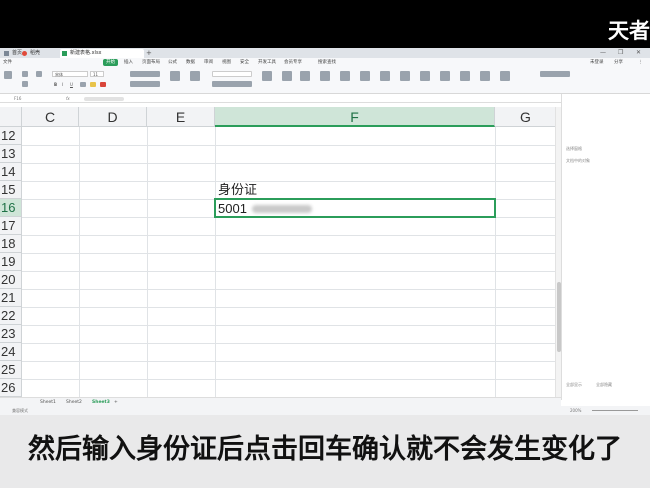 This screenshot has height=488, width=650. What do you see at coordinates (11, 370) in the screenshot?
I see `row-header: 25` at bounding box center [11, 370].